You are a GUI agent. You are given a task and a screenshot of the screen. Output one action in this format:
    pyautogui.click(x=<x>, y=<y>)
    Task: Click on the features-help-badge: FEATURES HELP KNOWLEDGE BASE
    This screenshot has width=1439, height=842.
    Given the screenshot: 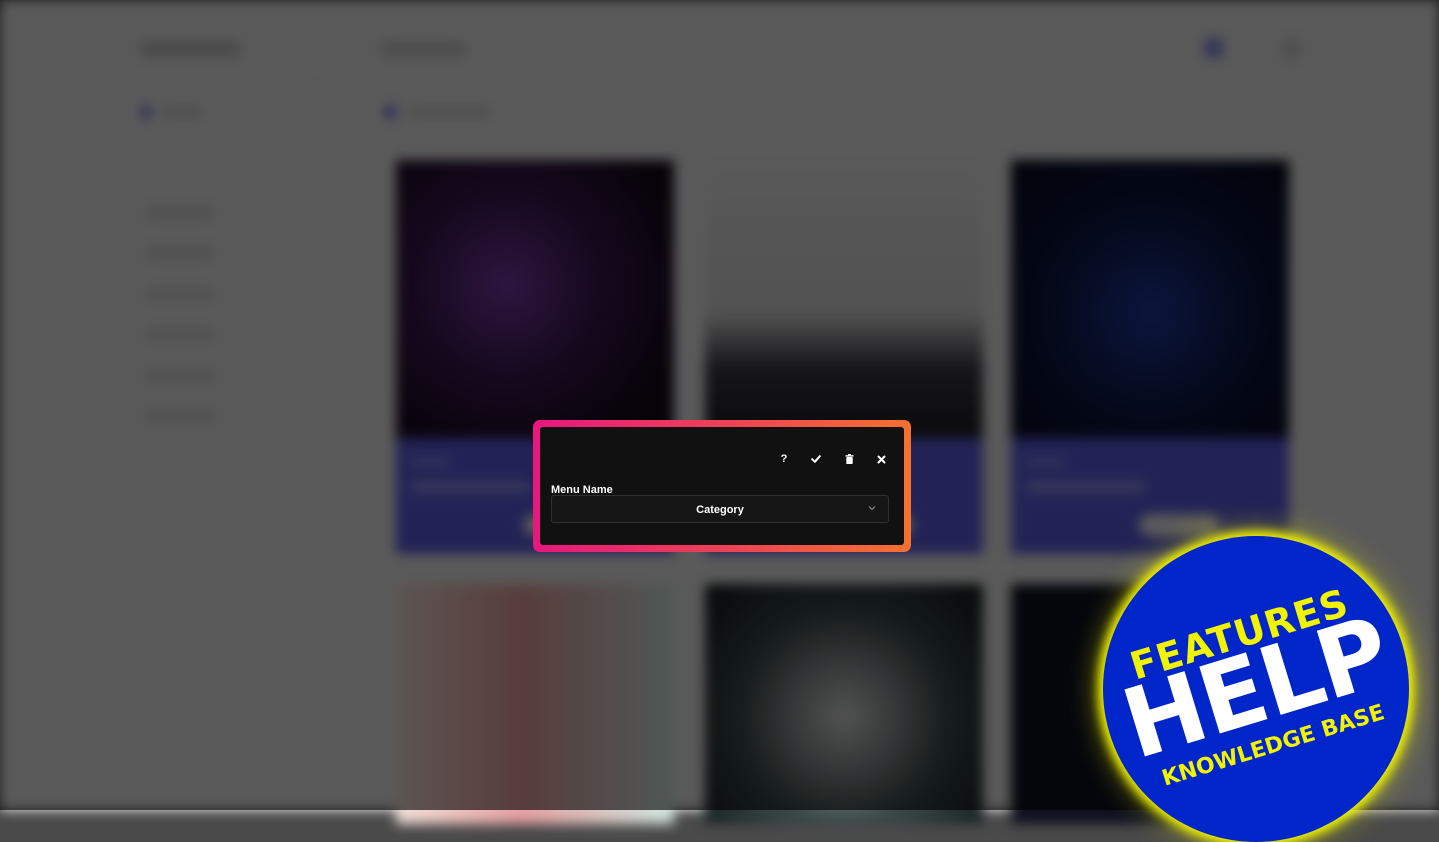 What is the action you would take?
    pyautogui.click(x=1256, y=689)
    